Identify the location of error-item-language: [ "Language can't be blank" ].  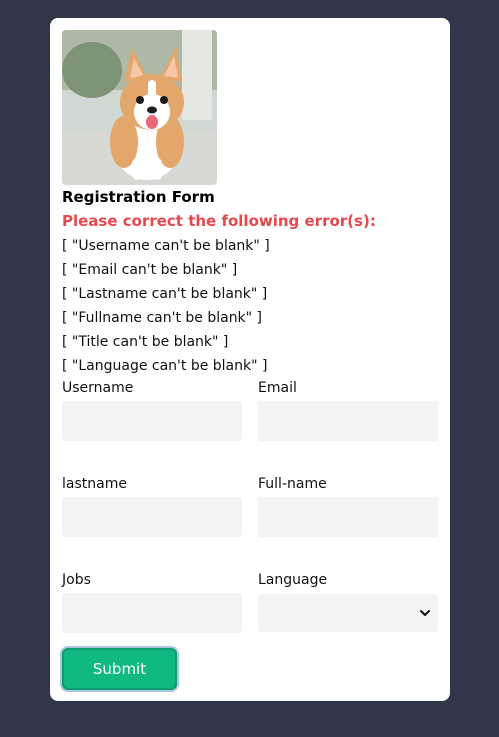
(165, 366).